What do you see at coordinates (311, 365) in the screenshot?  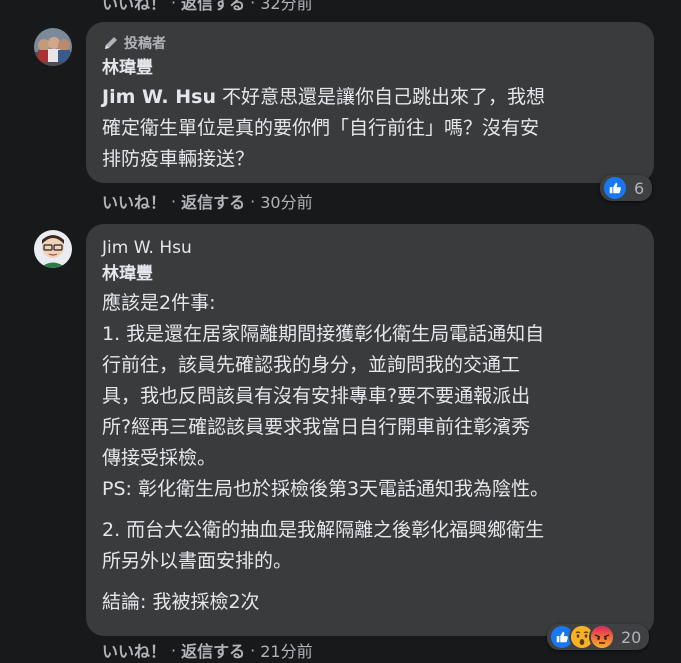 I see `comment-line: 行前往，該員先確認我的身分，並詢問我的交通工` at bounding box center [311, 365].